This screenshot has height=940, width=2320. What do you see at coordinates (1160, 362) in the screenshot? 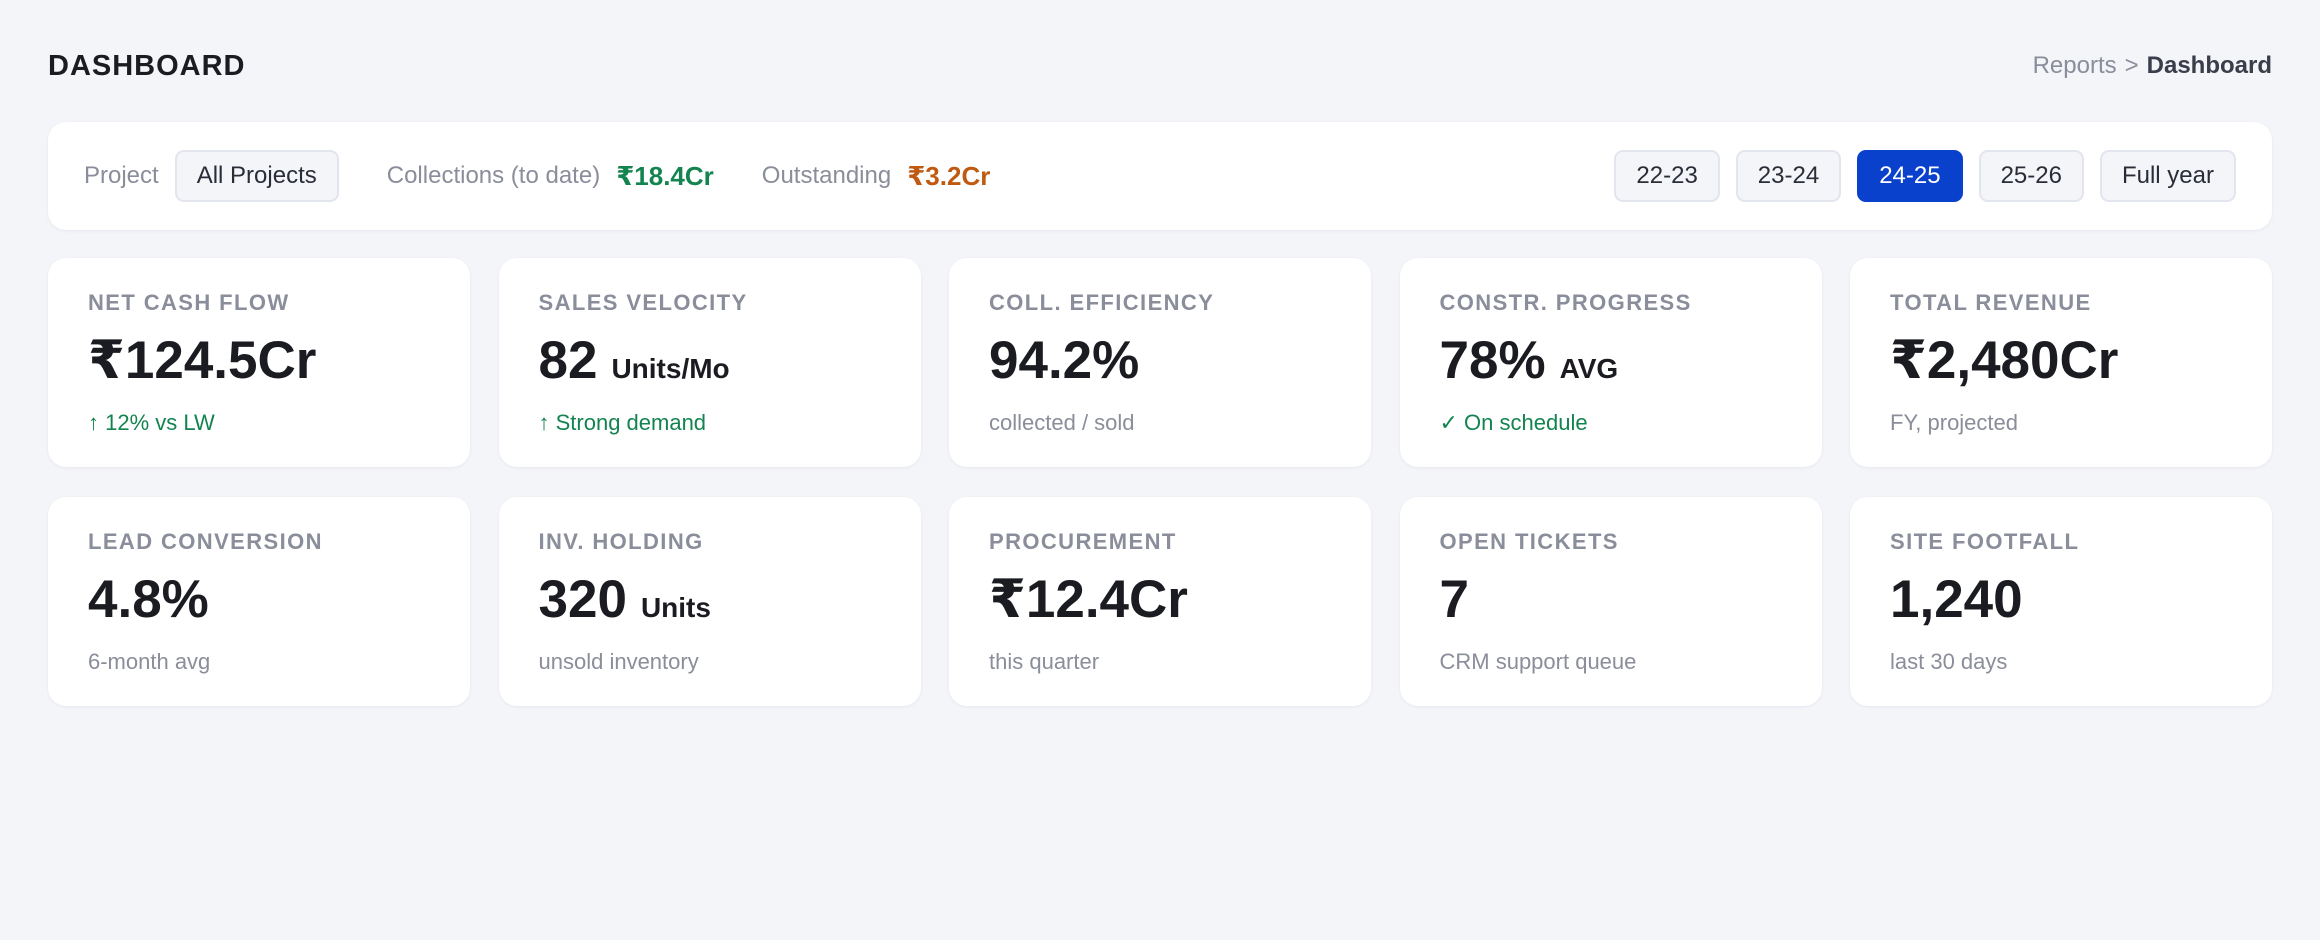
I see `kpi-card-coll-efficiency: COLL. EFFICIENCY 94.2% collected / sold` at bounding box center [1160, 362].